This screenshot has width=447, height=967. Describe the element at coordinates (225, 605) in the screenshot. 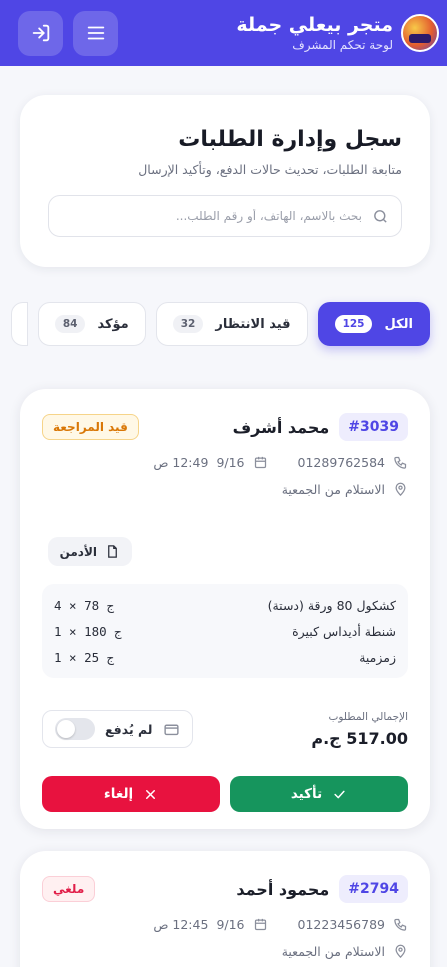

I see `list-item: كشكول 80 ورقة (دستة) 4 × 78 ج` at that location.